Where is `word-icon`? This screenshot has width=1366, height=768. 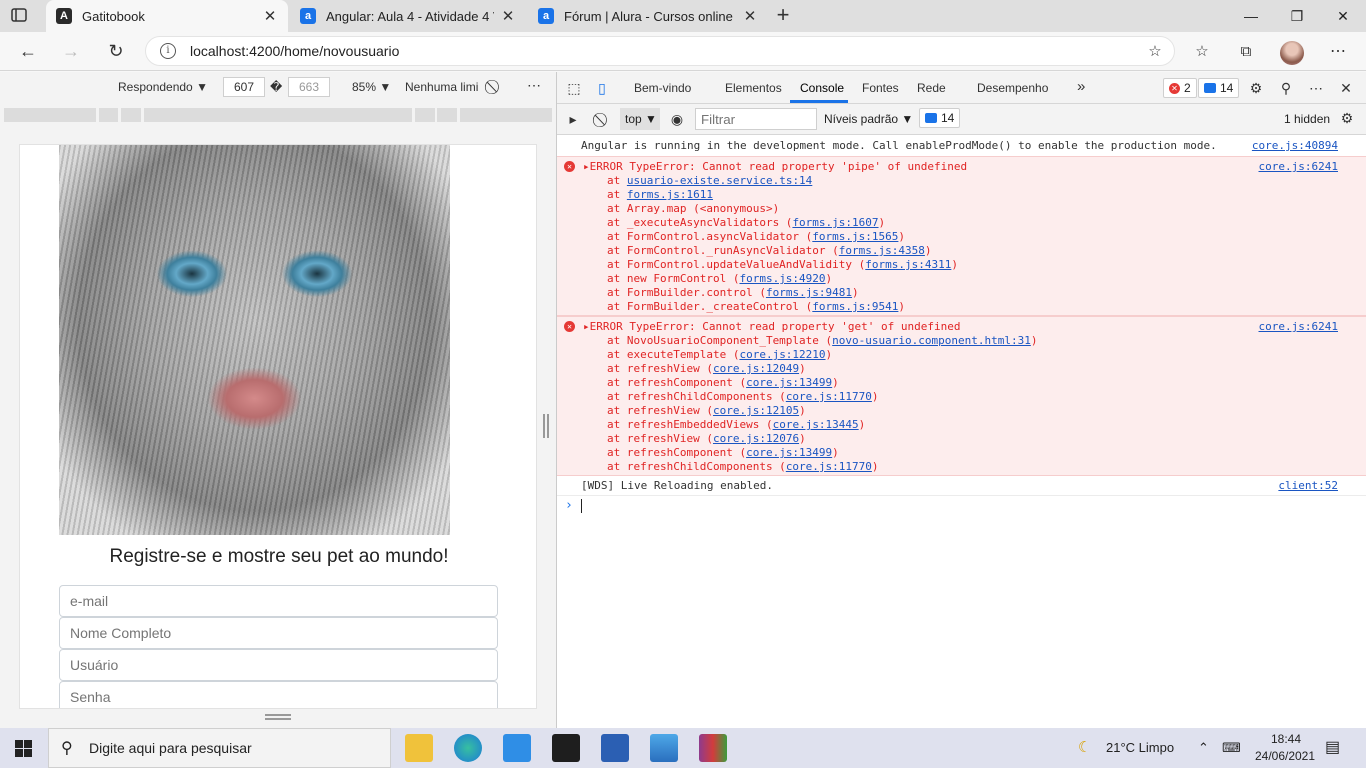
word-icon is located at coordinates (615, 748).